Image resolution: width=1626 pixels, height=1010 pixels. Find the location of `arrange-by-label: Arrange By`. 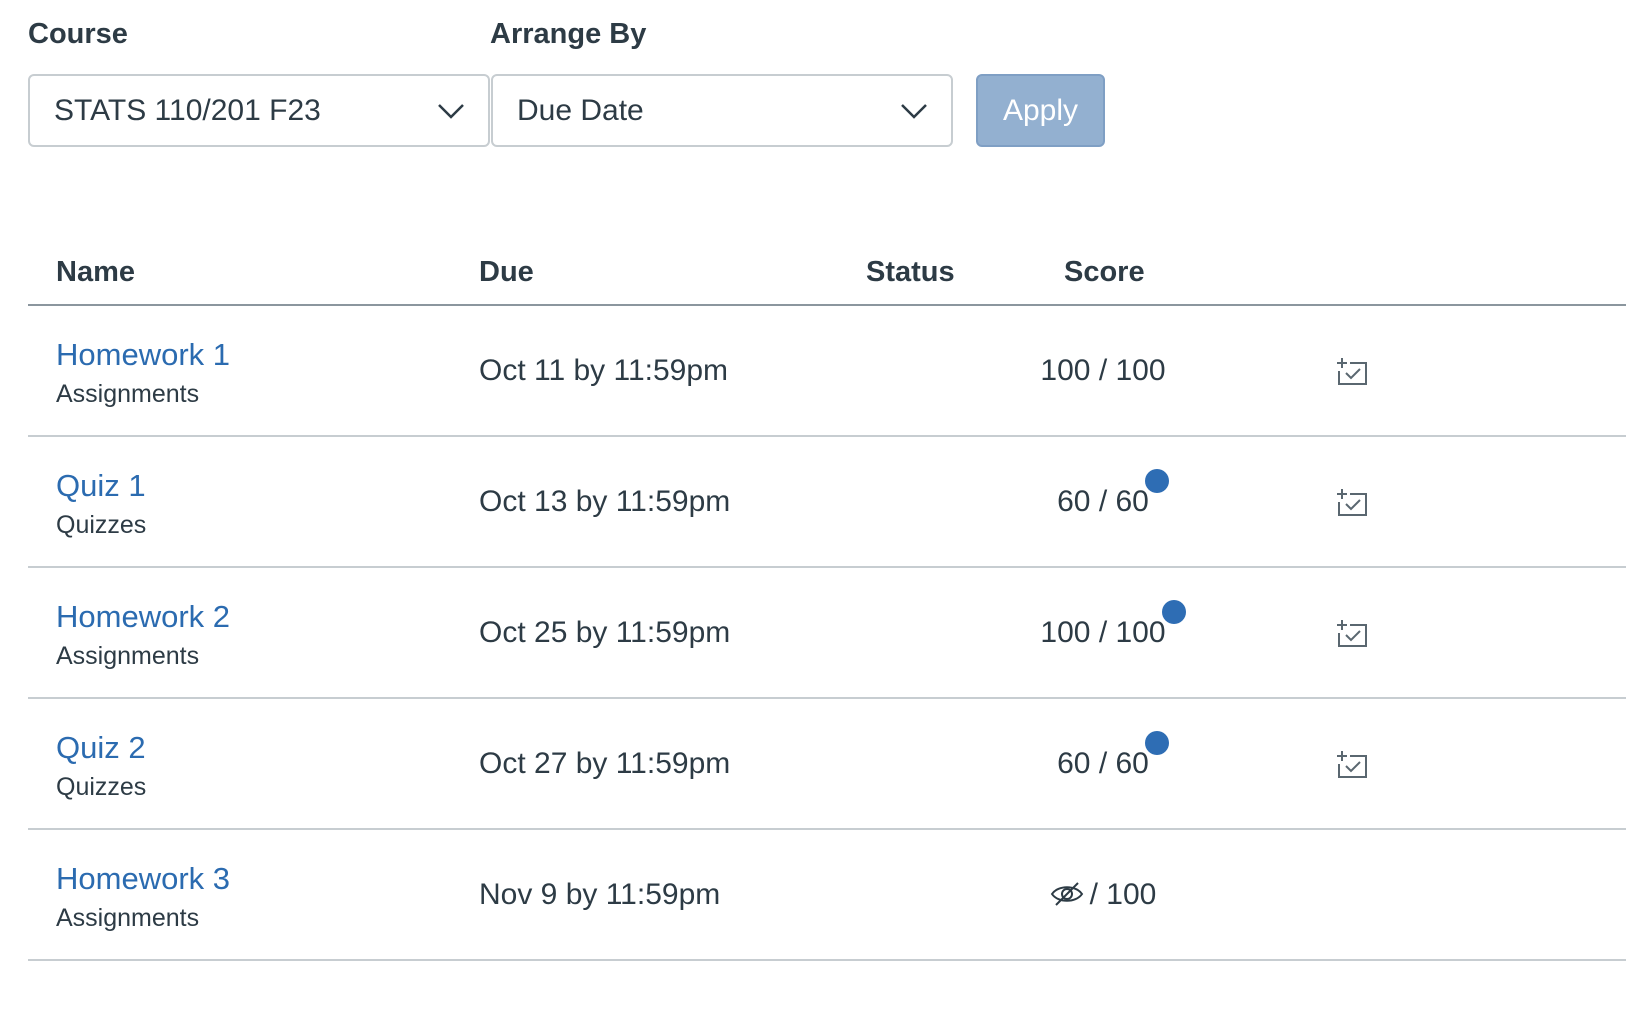

arrange-by-label: Arrange By is located at coordinates (568, 34).